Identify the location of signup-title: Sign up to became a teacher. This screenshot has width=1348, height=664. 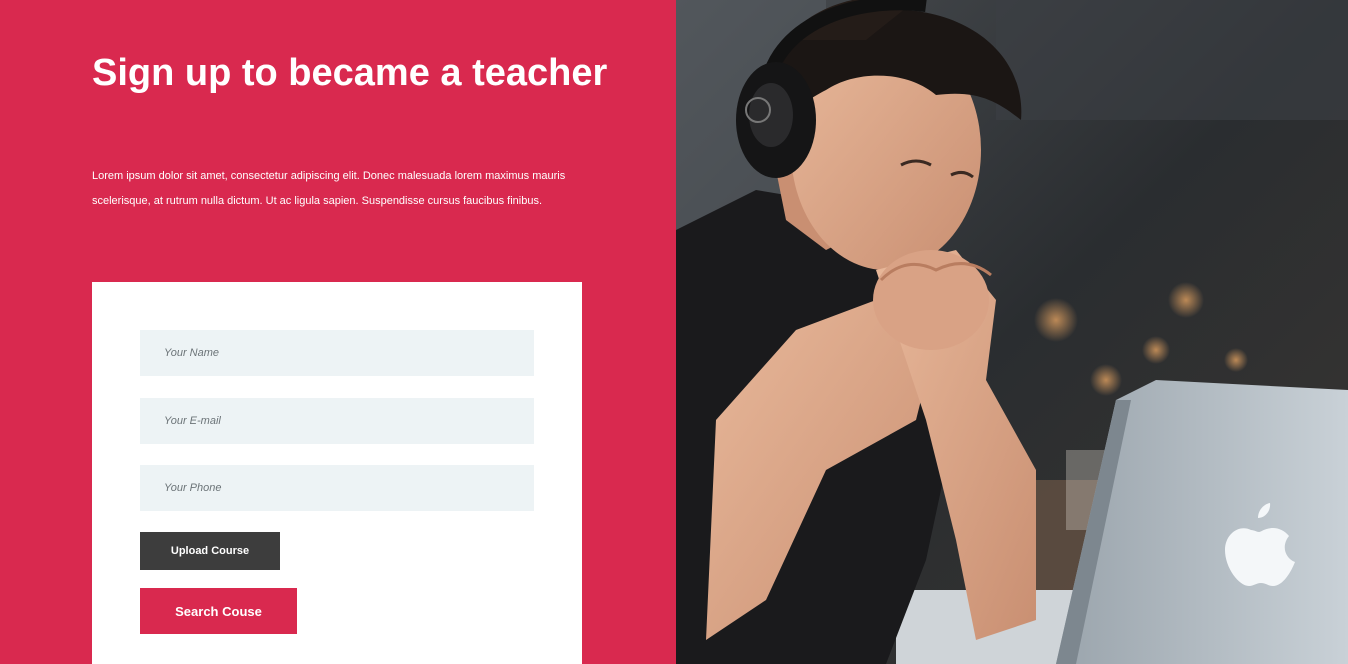
(350, 73).